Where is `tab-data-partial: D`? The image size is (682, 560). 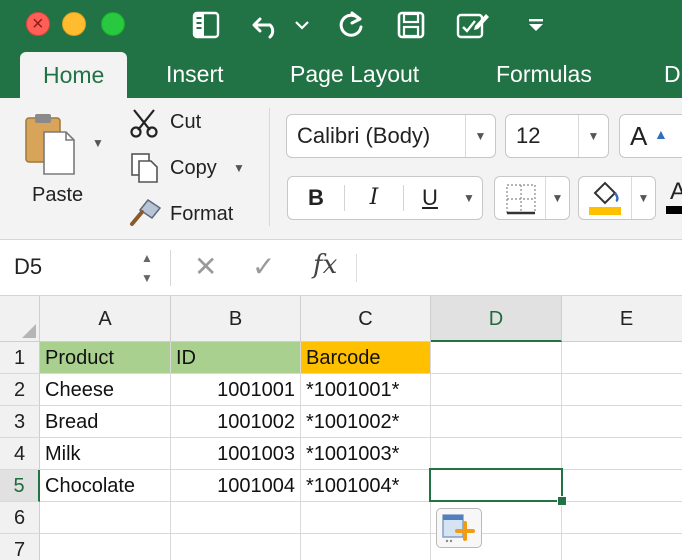 tab-data-partial: D is located at coordinates (672, 74).